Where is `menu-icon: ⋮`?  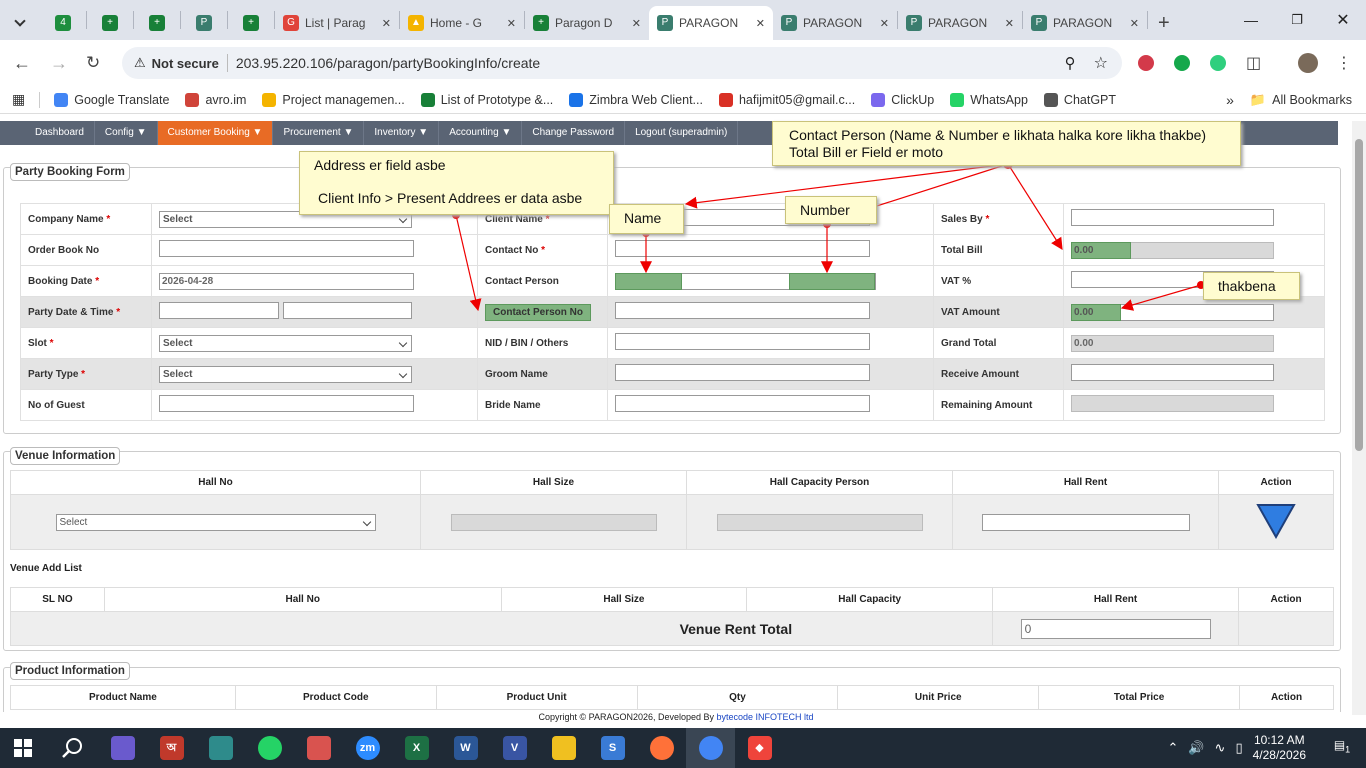
menu-icon: ⋮ is located at coordinates (1344, 63).